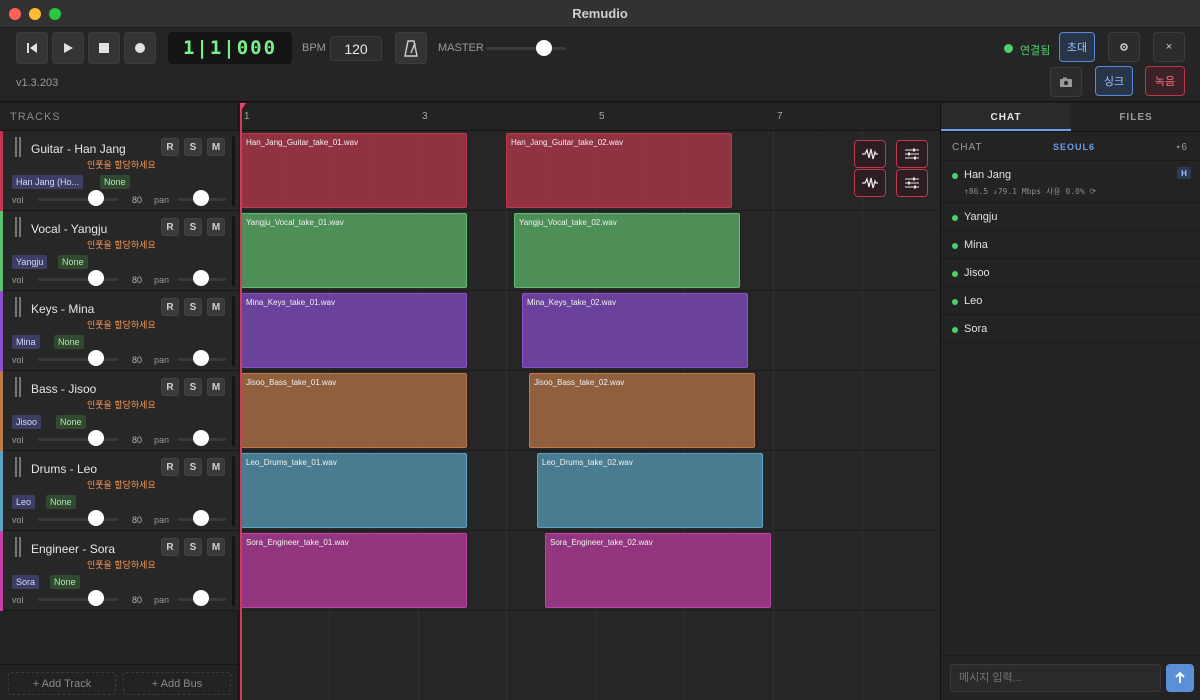 This screenshot has width=1200, height=700. I want to click on timeline-ruler: 1 3 5 7, so click(590, 117).